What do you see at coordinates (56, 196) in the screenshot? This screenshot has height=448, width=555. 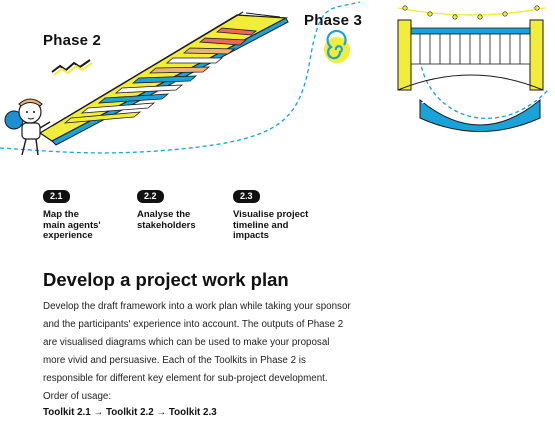 I see `toolkit-badge: 2.1` at bounding box center [56, 196].